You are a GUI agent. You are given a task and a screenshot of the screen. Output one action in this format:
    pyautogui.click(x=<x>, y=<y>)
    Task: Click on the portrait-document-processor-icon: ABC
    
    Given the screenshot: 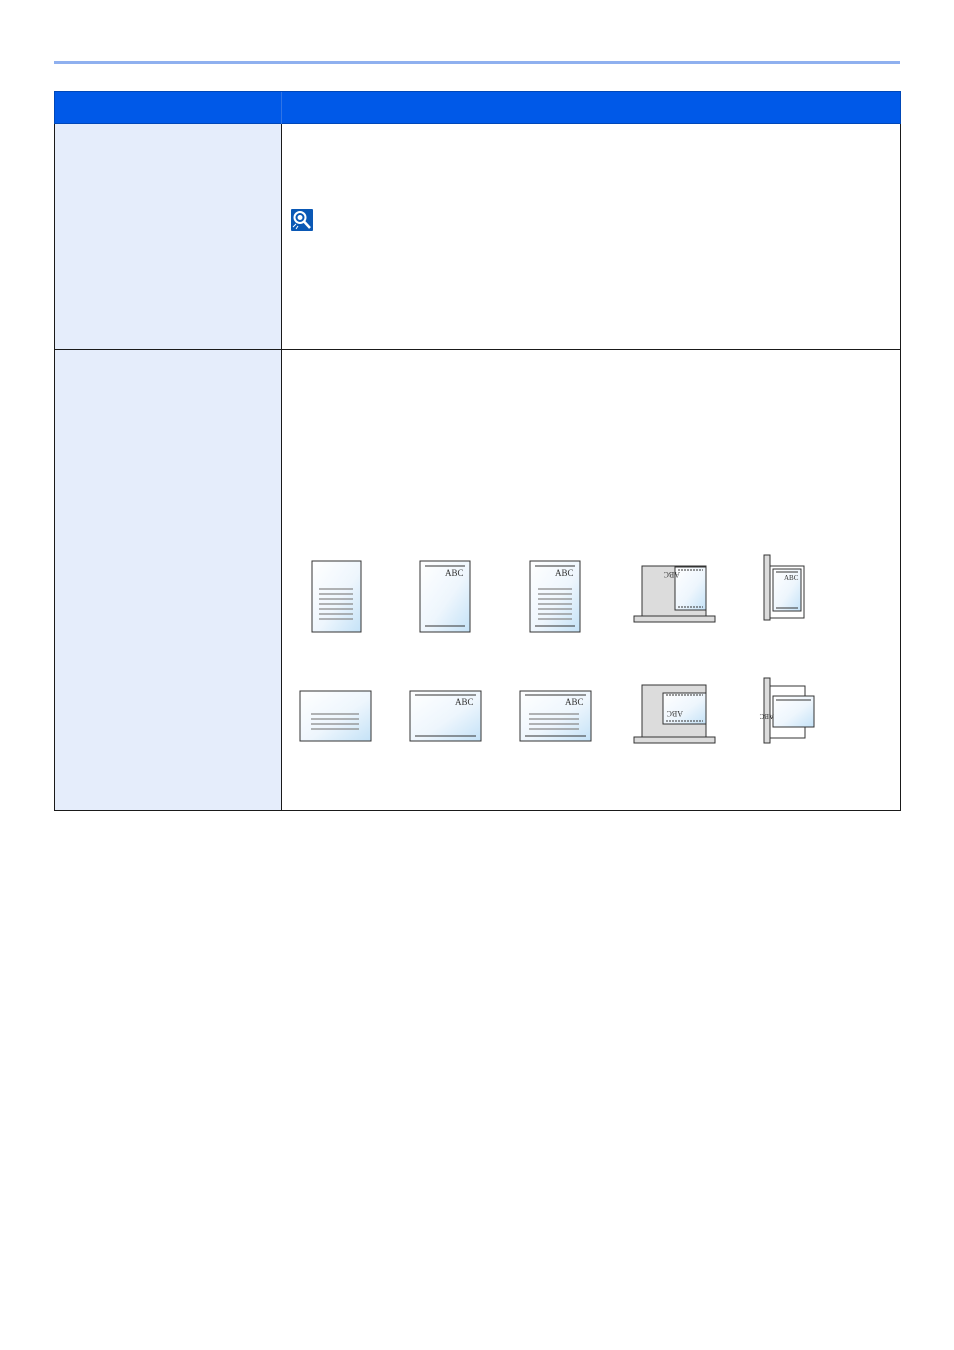 What is the action you would take?
    pyautogui.click(x=784, y=587)
    